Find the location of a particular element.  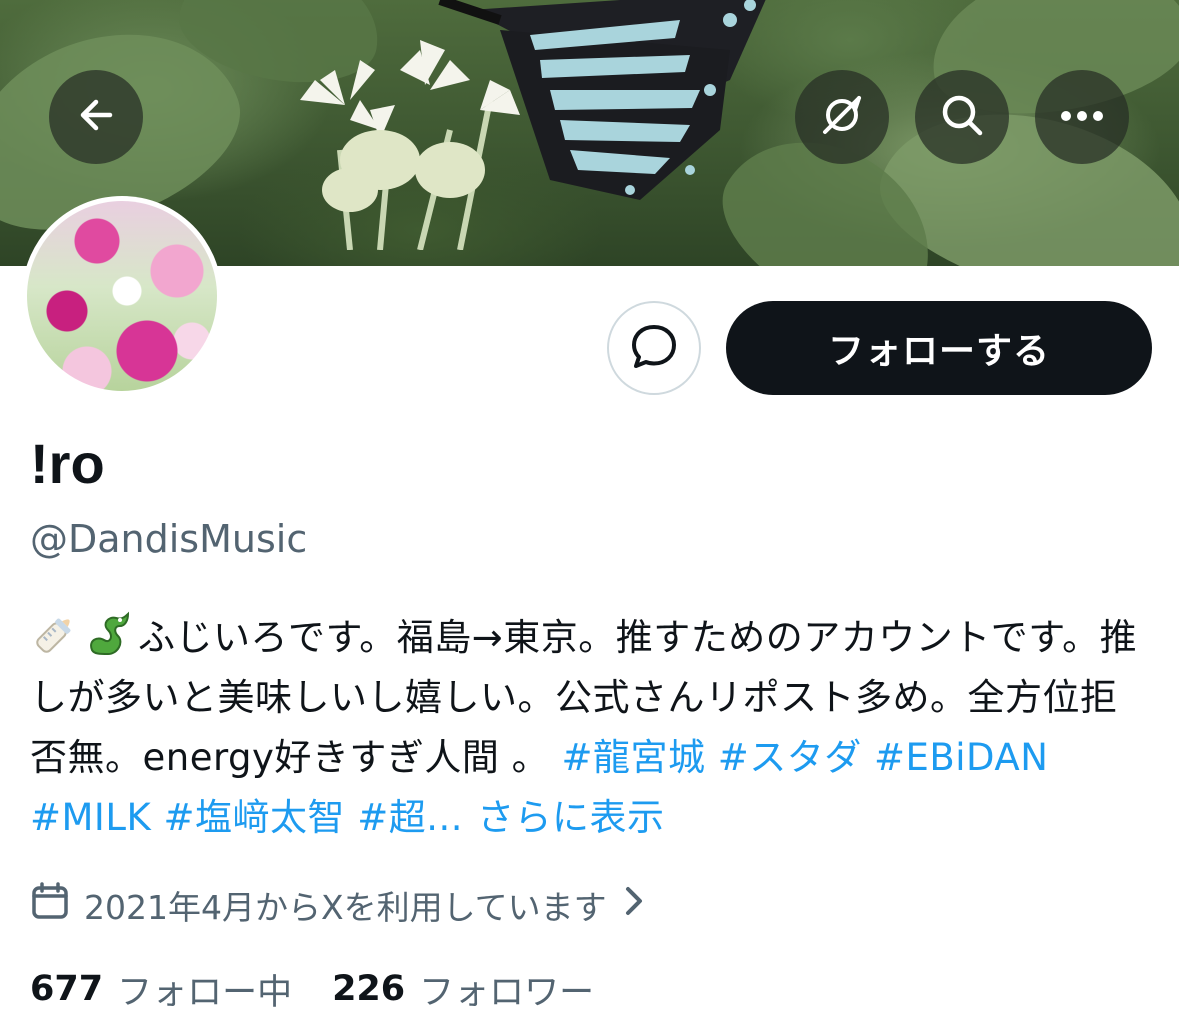

chevron-right-icon is located at coordinates (634, 905).